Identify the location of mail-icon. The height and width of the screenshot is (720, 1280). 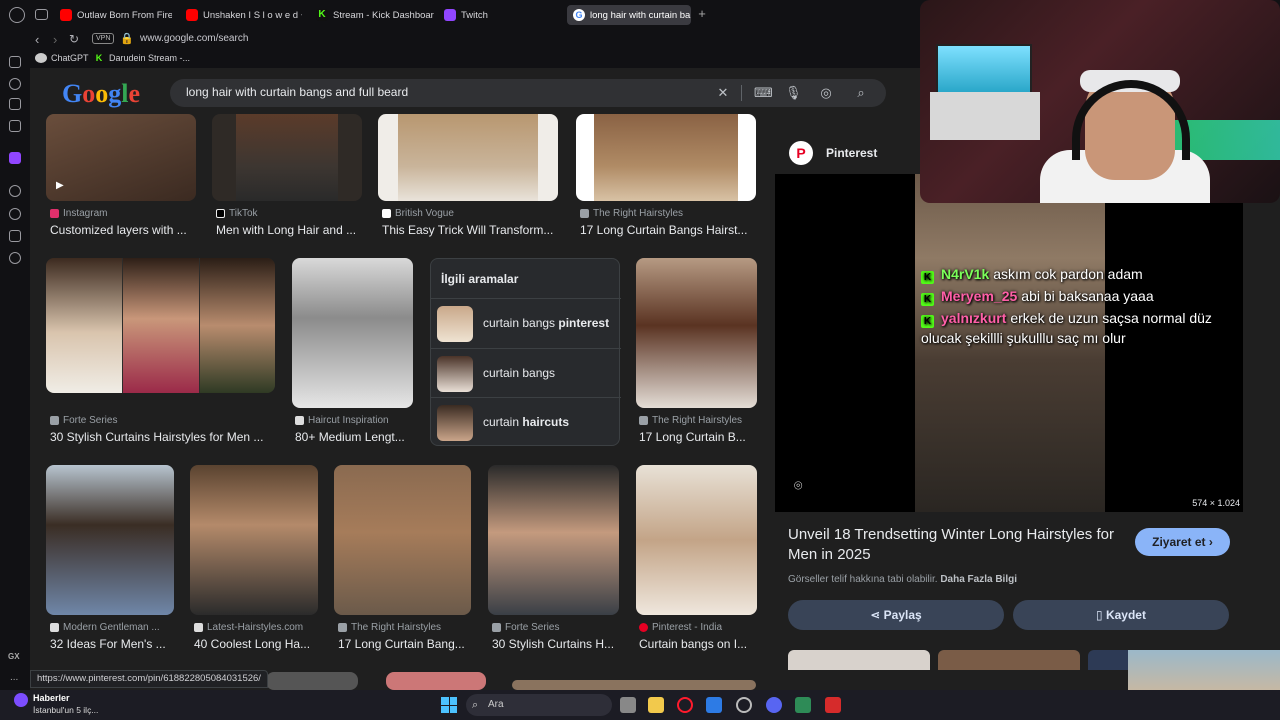
(714, 705).